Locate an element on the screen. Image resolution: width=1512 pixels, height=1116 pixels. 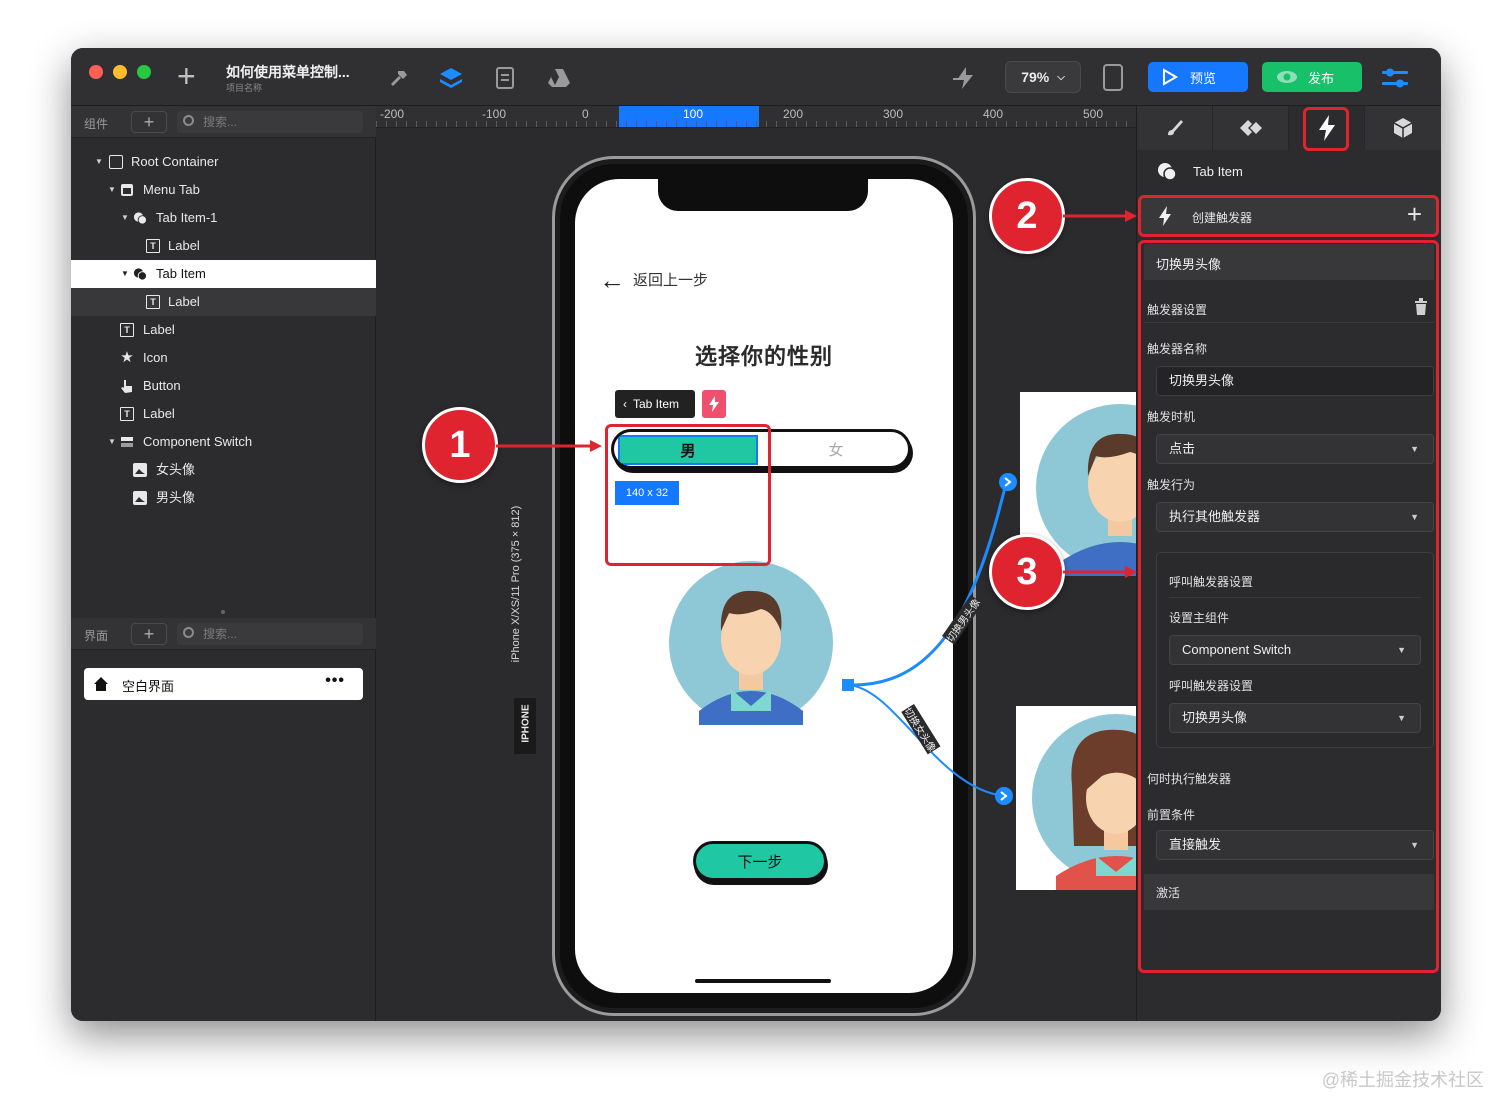
inspector-tabs is located at coordinates (1289, 128).